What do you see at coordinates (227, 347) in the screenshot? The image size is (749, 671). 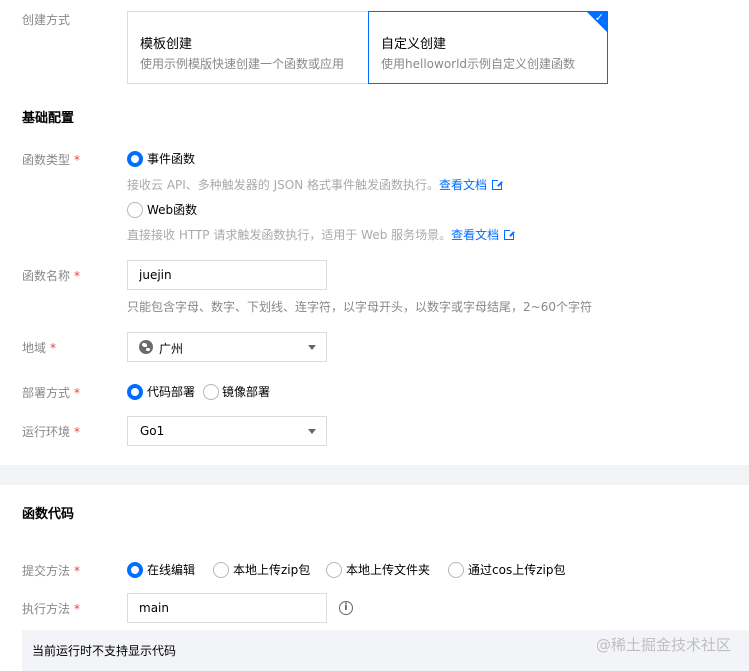 I see `region-select: 广州` at bounding box center [227, 347].